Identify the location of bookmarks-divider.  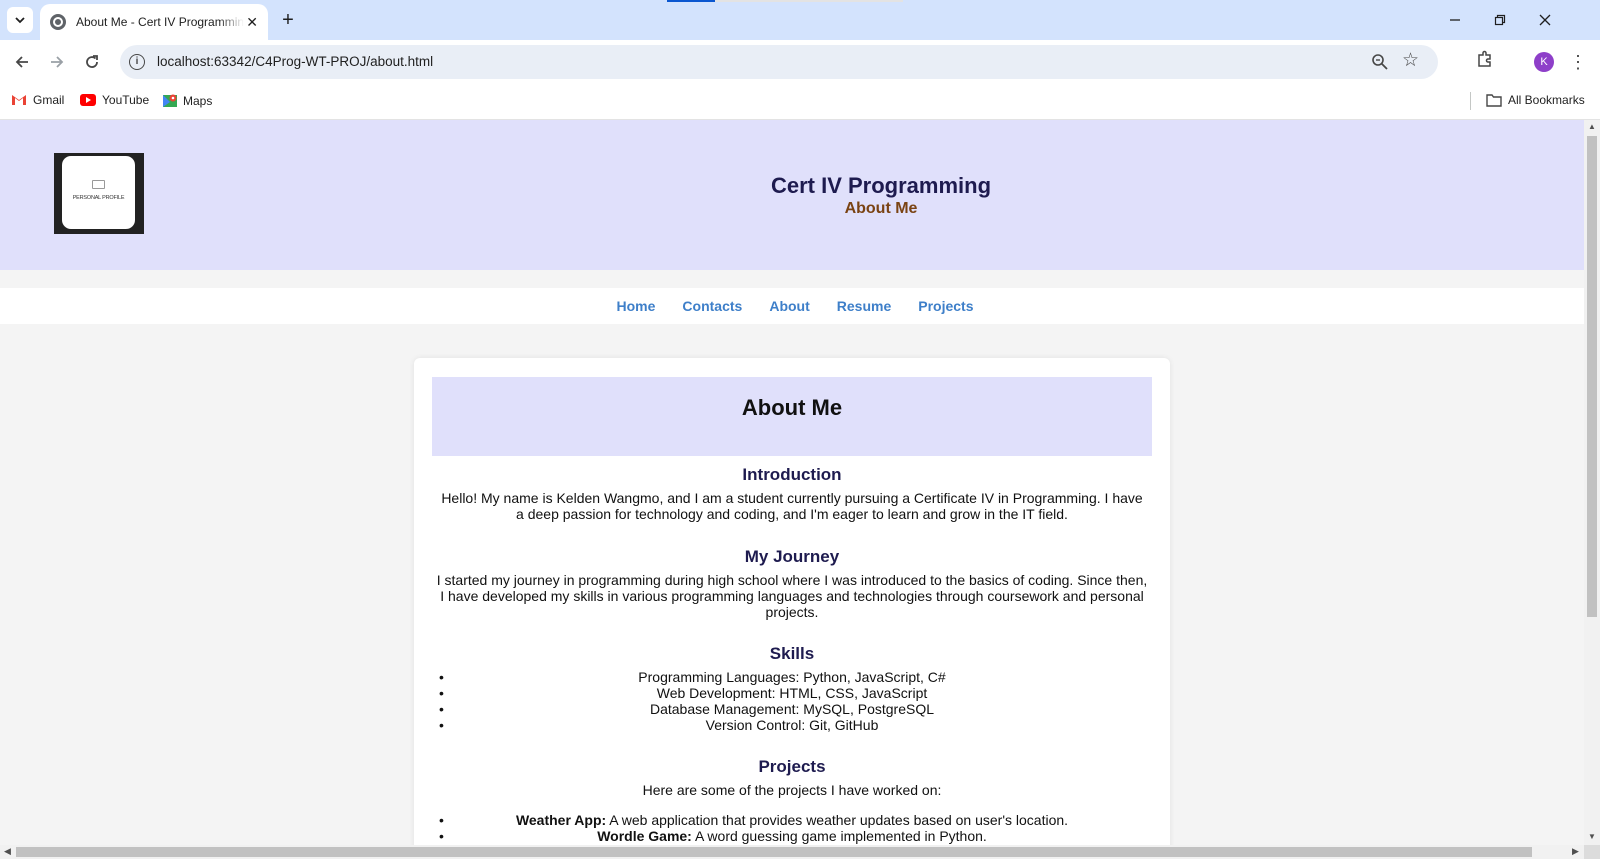
(1470, 101).